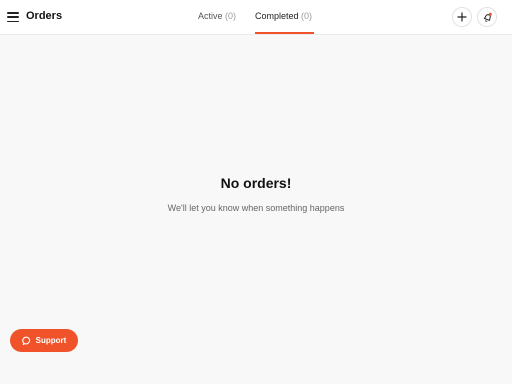 Image resolution: width=512 pixels, height=384 pixels. I want to click on add-order-button, so click(462, 17).